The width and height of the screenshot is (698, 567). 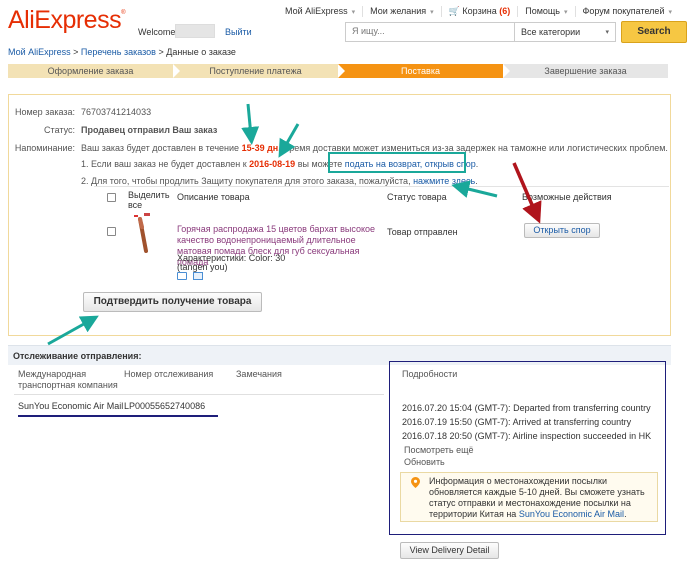 What do you see at coordinates (39, 52) in the screenshot?
I see `breadcrumb-my-aliexpress: Мой AliExpress` at bounding box center [39, 52].